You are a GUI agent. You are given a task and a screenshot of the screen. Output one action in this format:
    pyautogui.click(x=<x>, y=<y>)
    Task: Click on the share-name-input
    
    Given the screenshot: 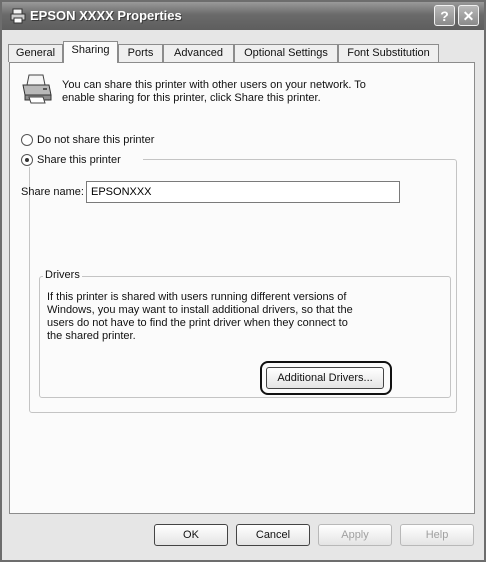 What is the action you would take?
    pyautogui.click(x=243, y=192)
    